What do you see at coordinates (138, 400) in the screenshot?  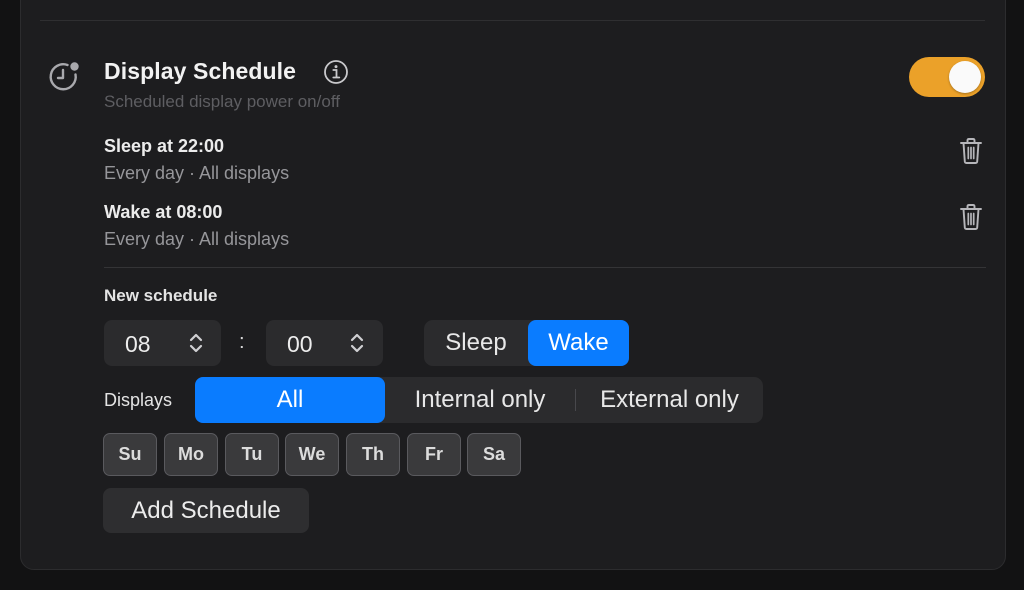 I see `displays-label: Displays` at bounding box center [138, 400].